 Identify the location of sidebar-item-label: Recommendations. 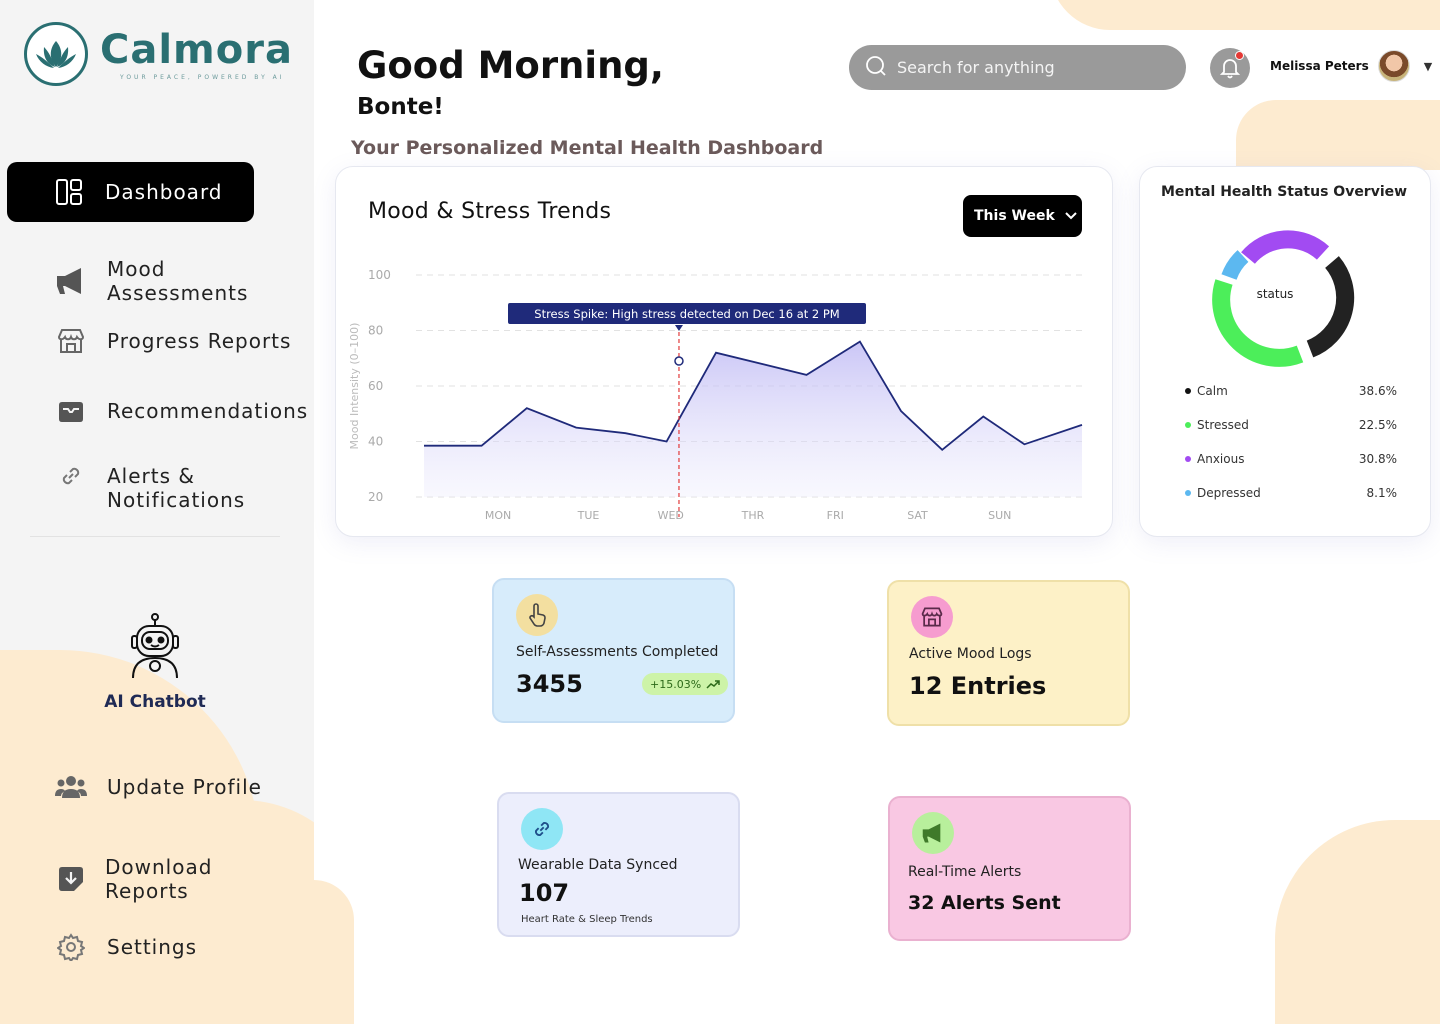
(208, 411).